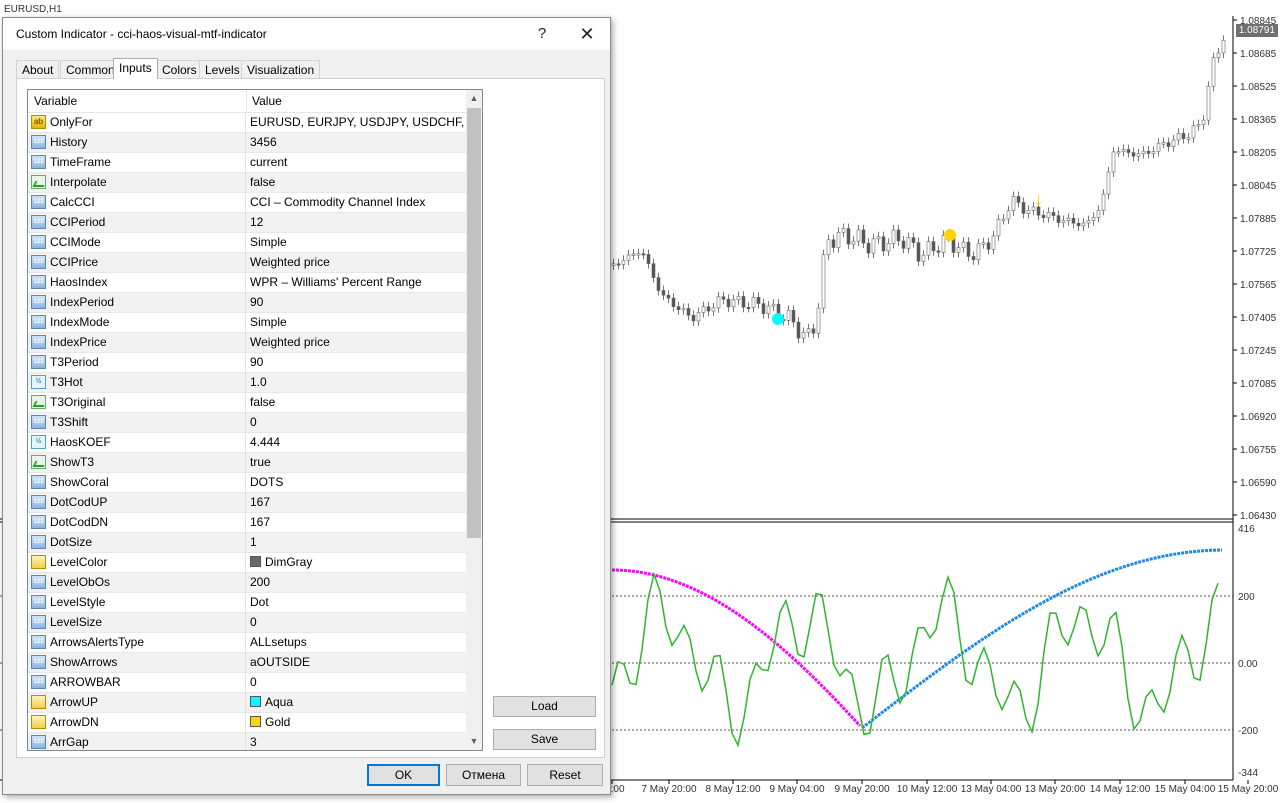 This screenshot has width=1280, height=803. I want to click on table-row: 123 IndexPrice Weighted price, so click(247, 343).